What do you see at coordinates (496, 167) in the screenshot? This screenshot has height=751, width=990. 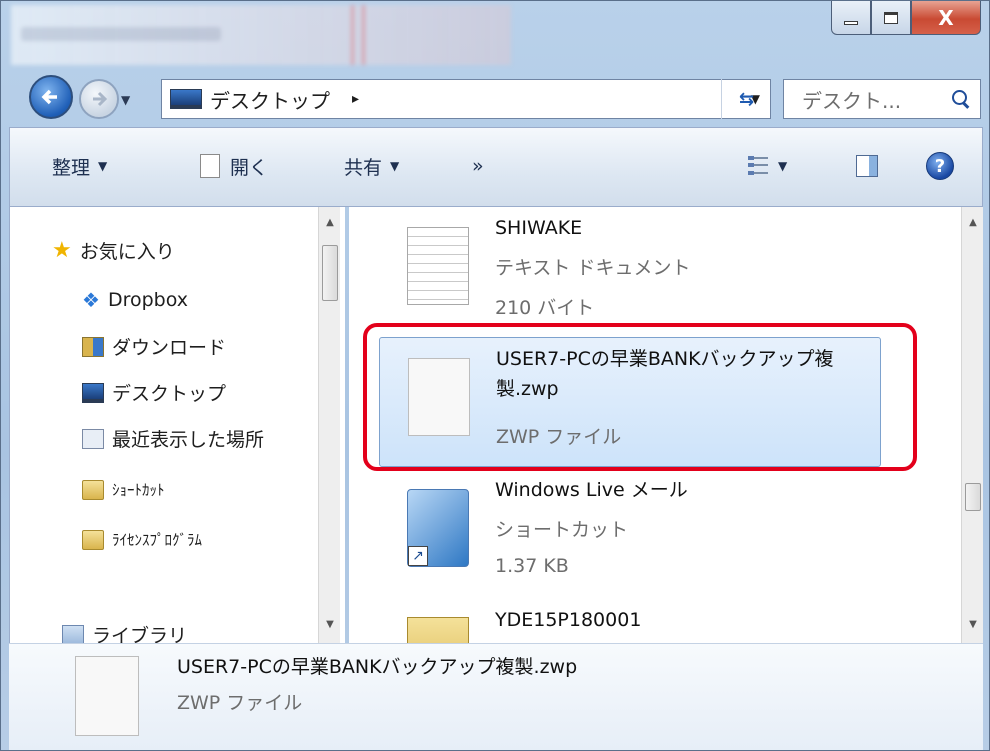 I see `command-bar: 整理 ▼ 開く 共有 ▼ » ▼ ?` at bounding box center [496, 167].